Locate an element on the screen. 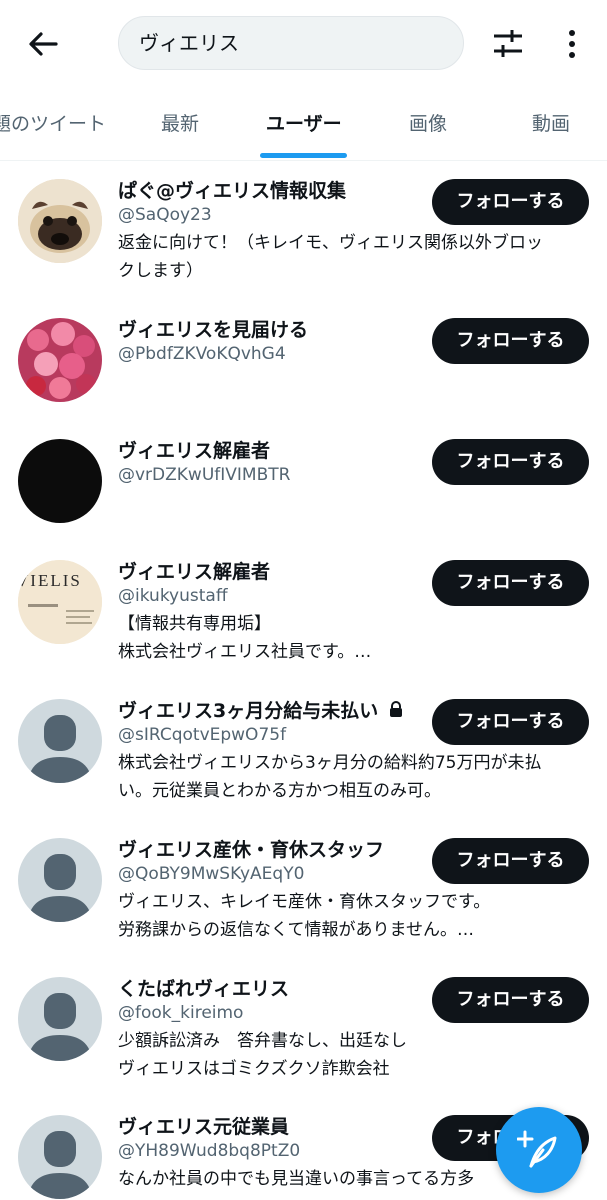  compose-tweet-button is located at coordinates (539, 1150).